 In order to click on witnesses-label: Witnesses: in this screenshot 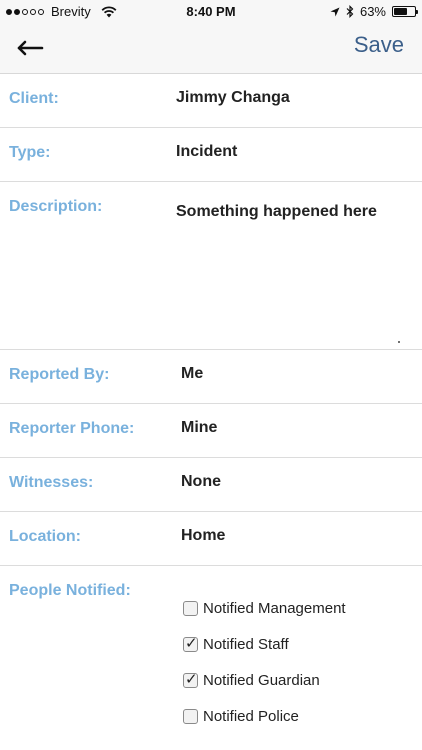, I will do `click(51, 482)`.